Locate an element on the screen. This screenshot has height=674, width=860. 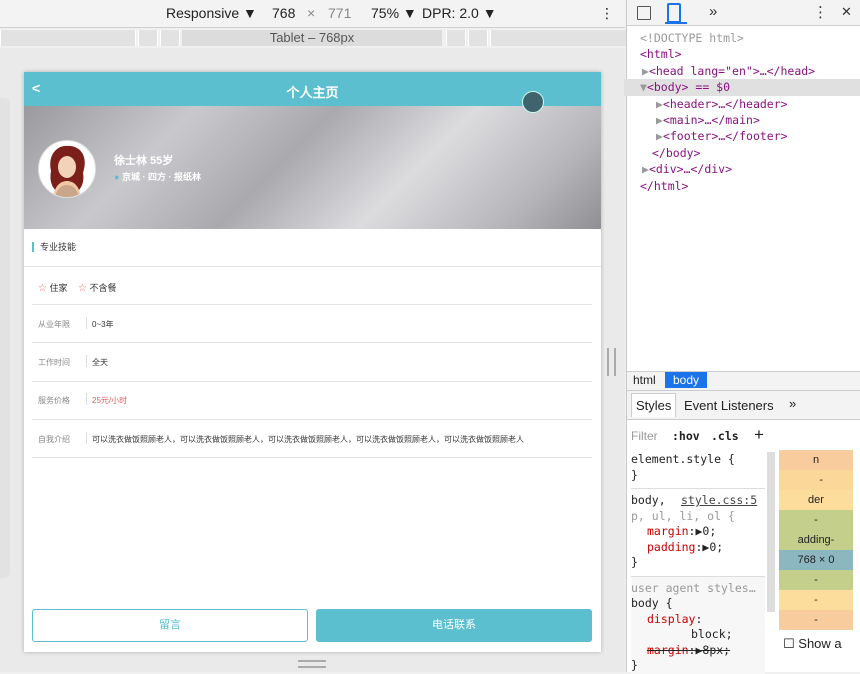
location-pin-icon: ● is located at coordinates (117, 177).